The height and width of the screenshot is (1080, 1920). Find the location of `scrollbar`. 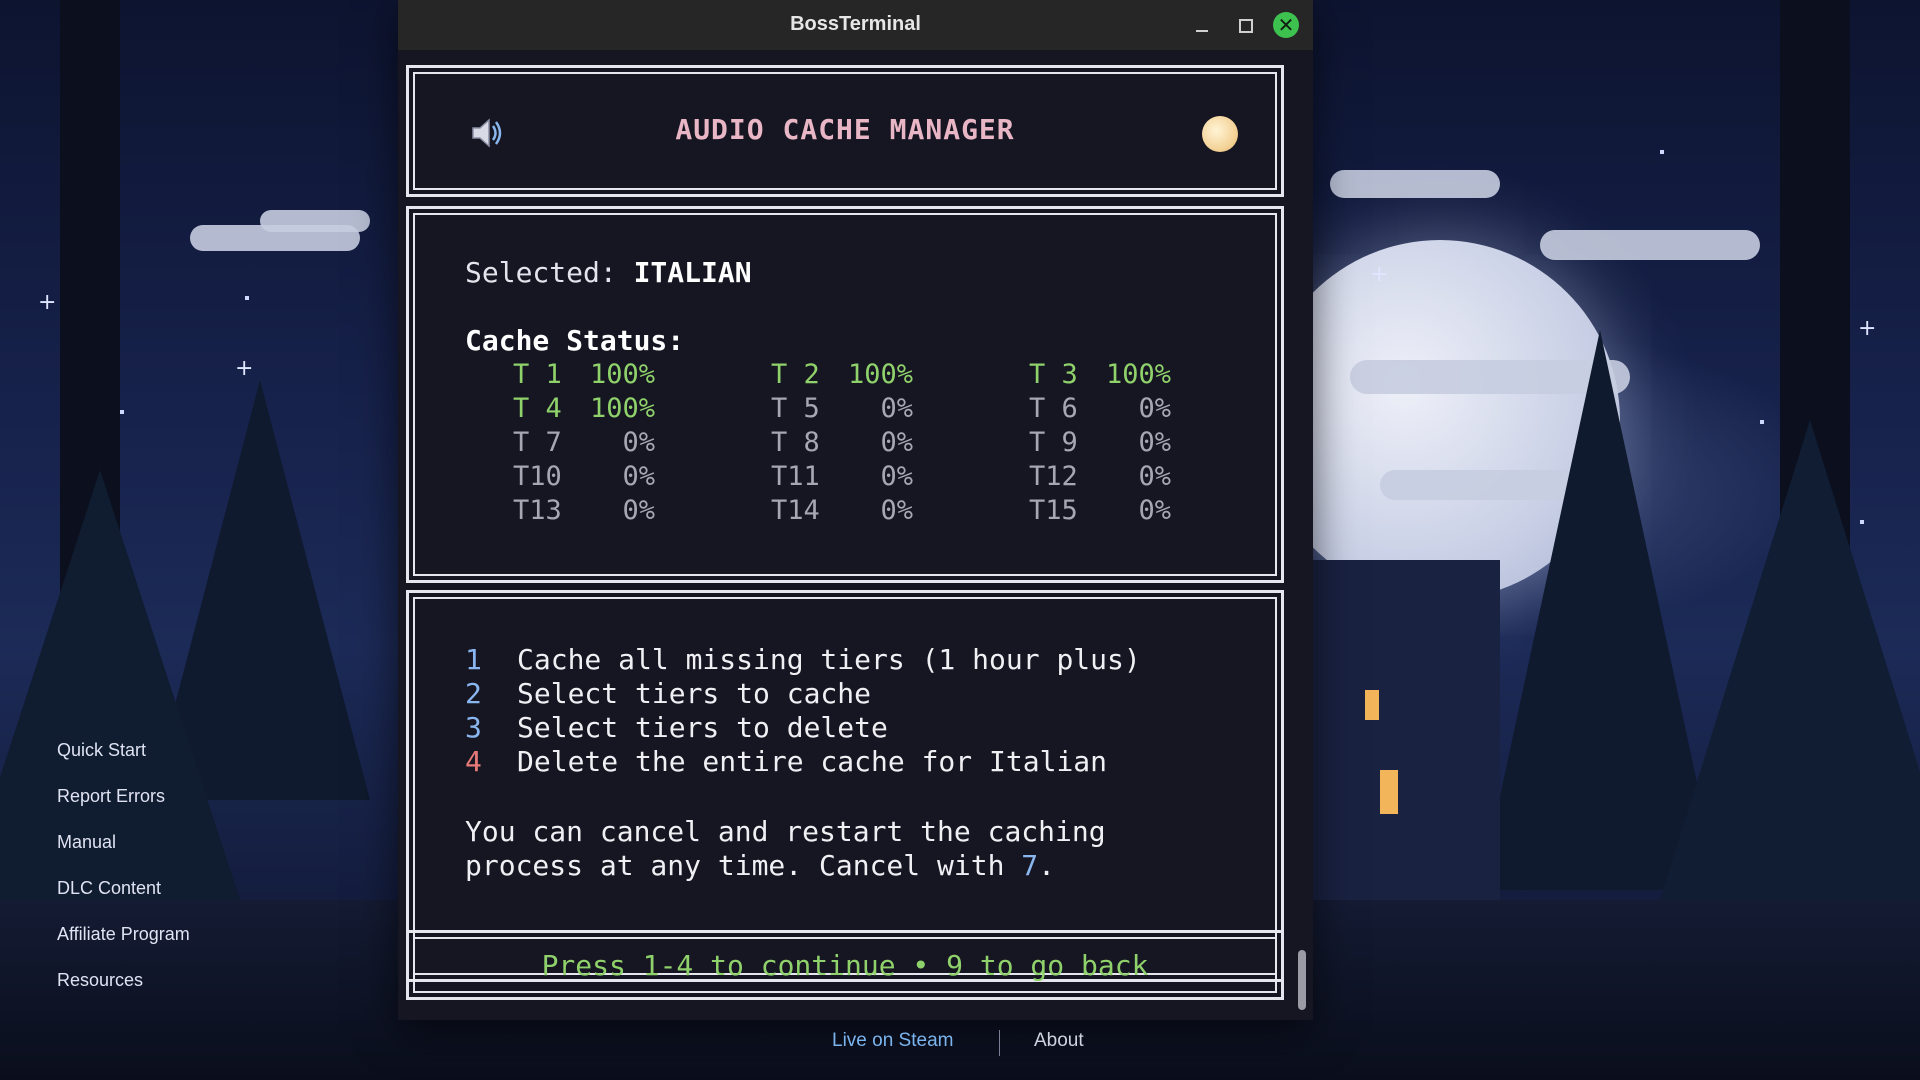

scrollbar is located at coordinates (1302, 980).